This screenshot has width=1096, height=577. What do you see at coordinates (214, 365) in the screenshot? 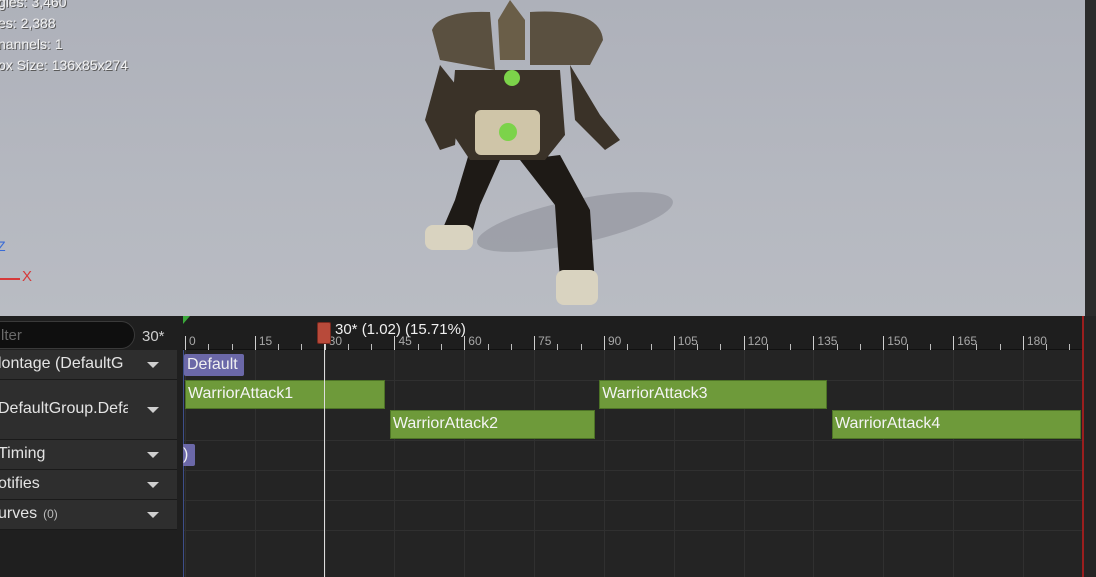
I see `section-default: Default` at bounding box center [214, 365].